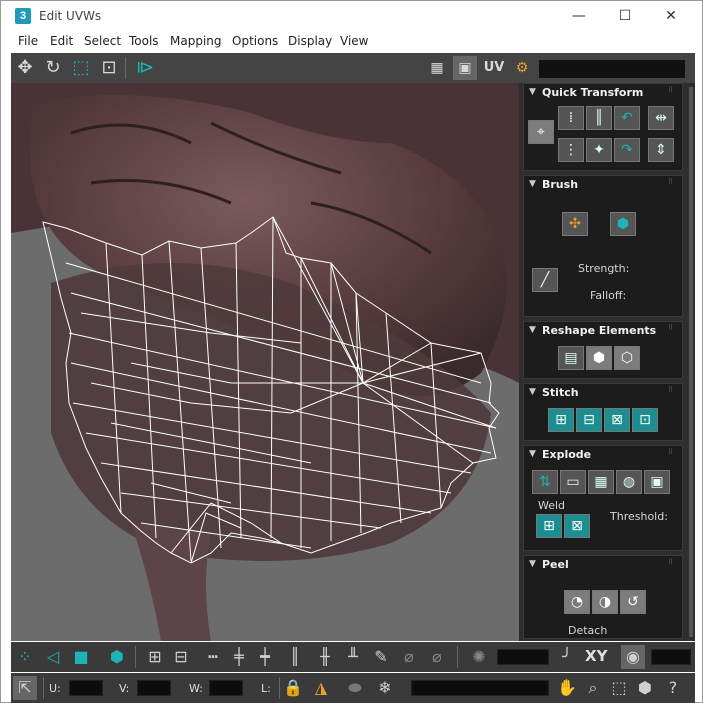  What do you see at coordinates (577, 602) in the screenshot?
I see `quick-peel-icon: ◔` at bounding box center [577, 602].